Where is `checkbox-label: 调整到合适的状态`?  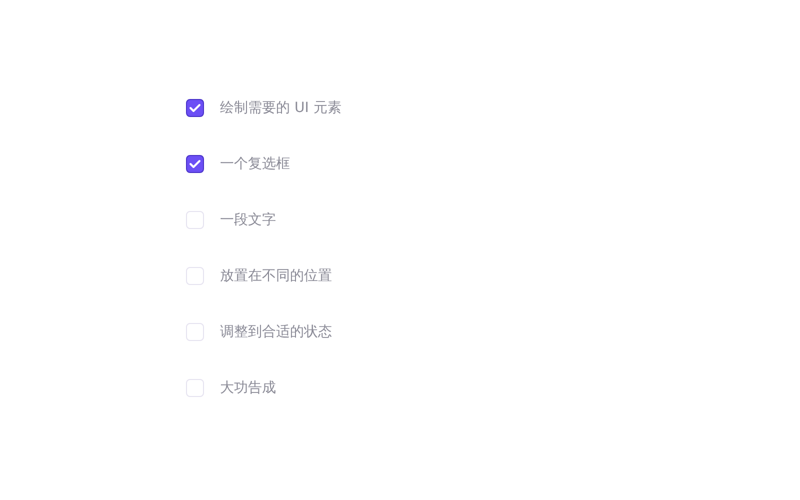
checkbox-label: 调整到合适的状态 is located at coordinates (276, 332).